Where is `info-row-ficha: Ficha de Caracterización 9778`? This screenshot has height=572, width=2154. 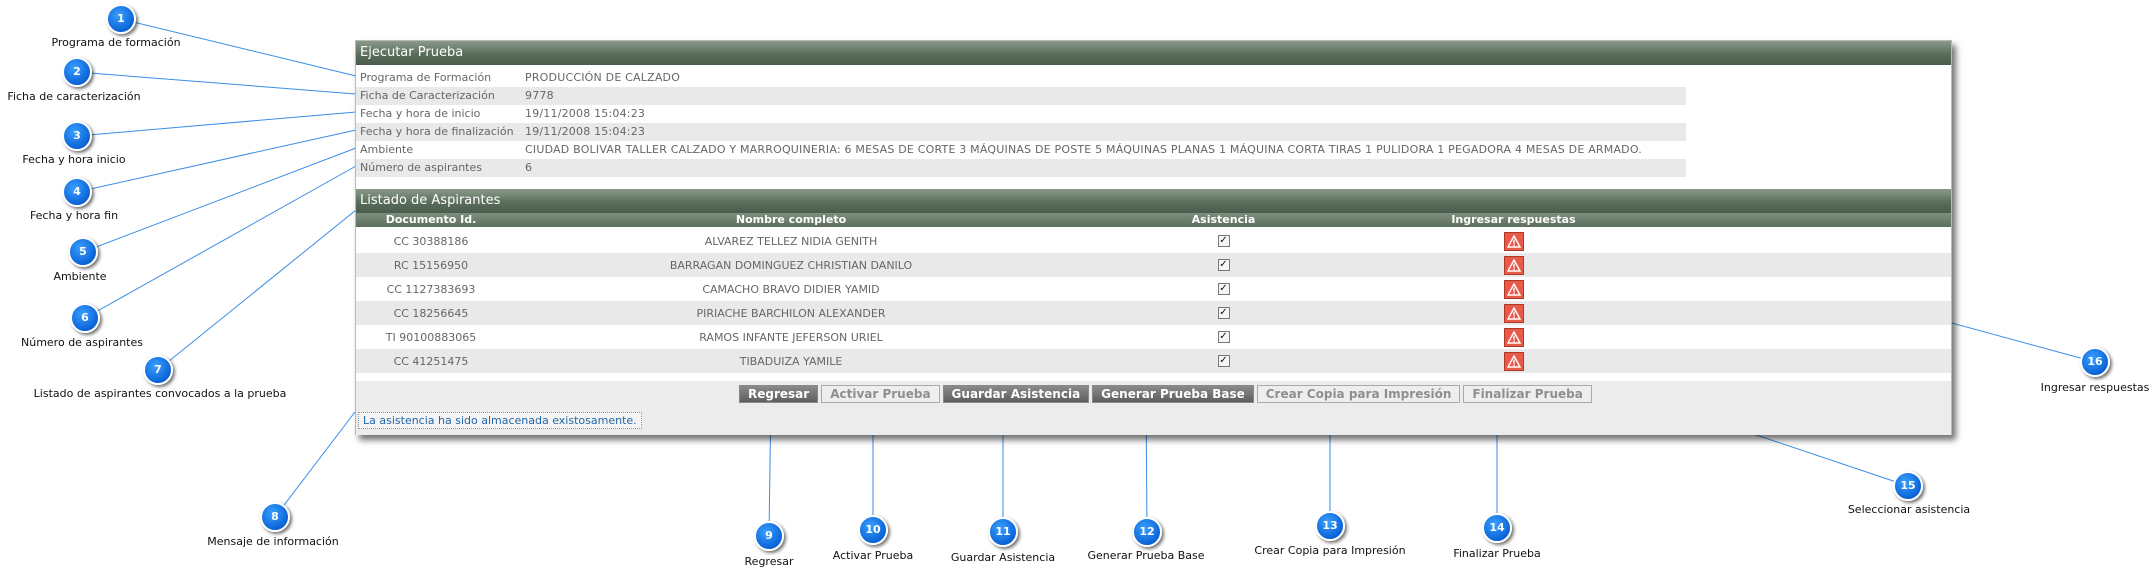
info-row-ficha: Ficha de Caracterización 9778 is located at coordinates (1021, 96).